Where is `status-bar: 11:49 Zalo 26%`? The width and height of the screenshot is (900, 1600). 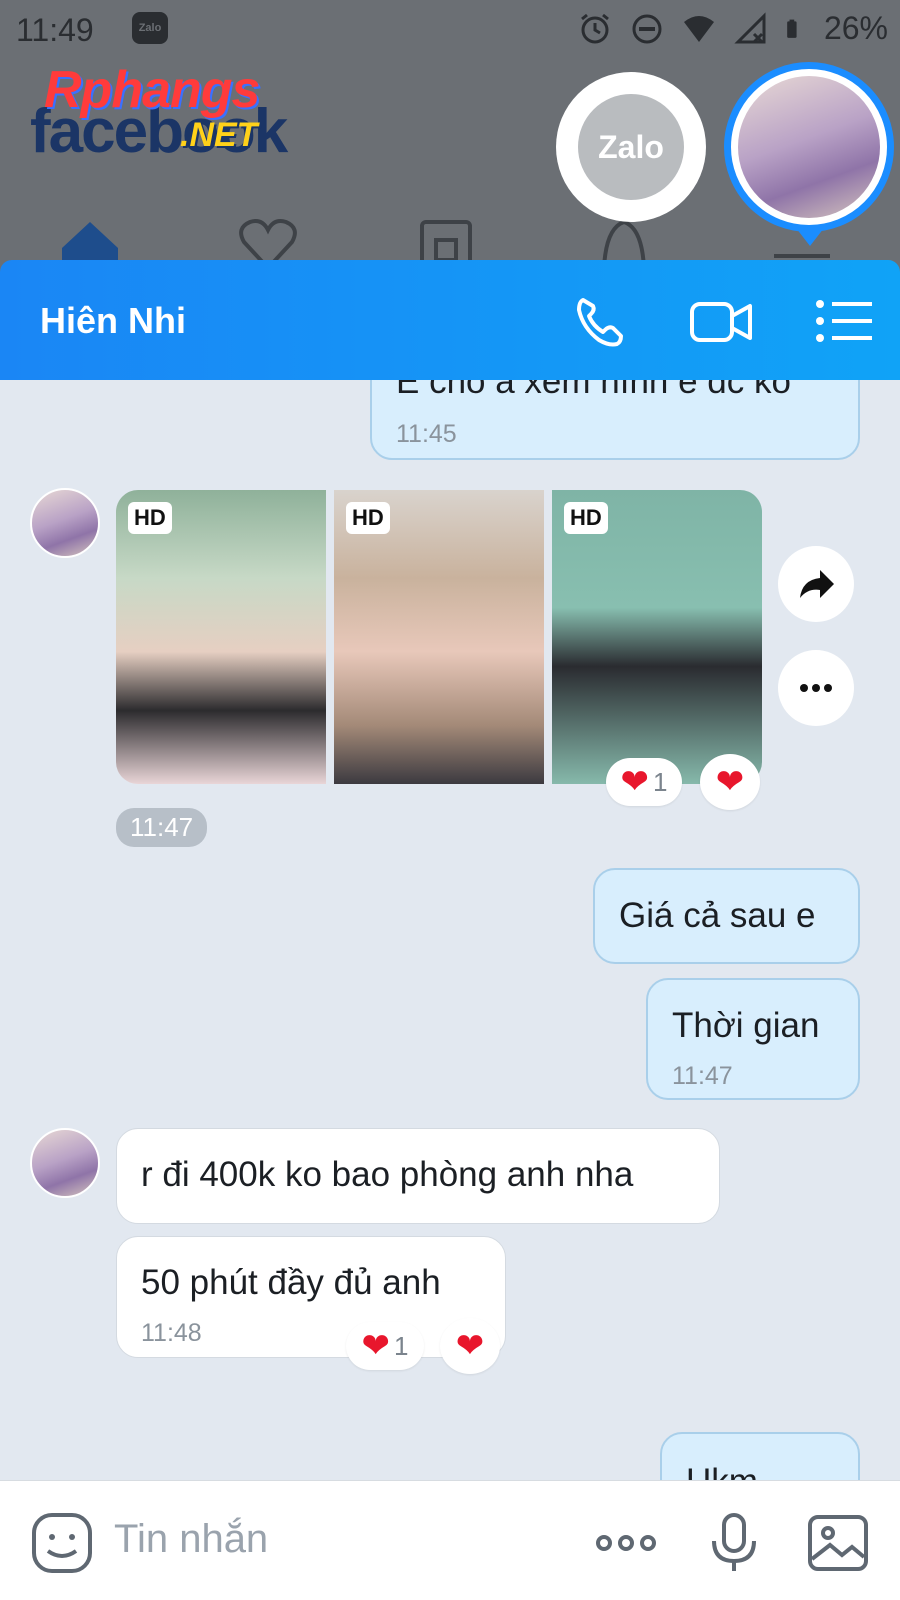
status-bar: 11:49 Zalo 26% is located at coordinates (450, 31).